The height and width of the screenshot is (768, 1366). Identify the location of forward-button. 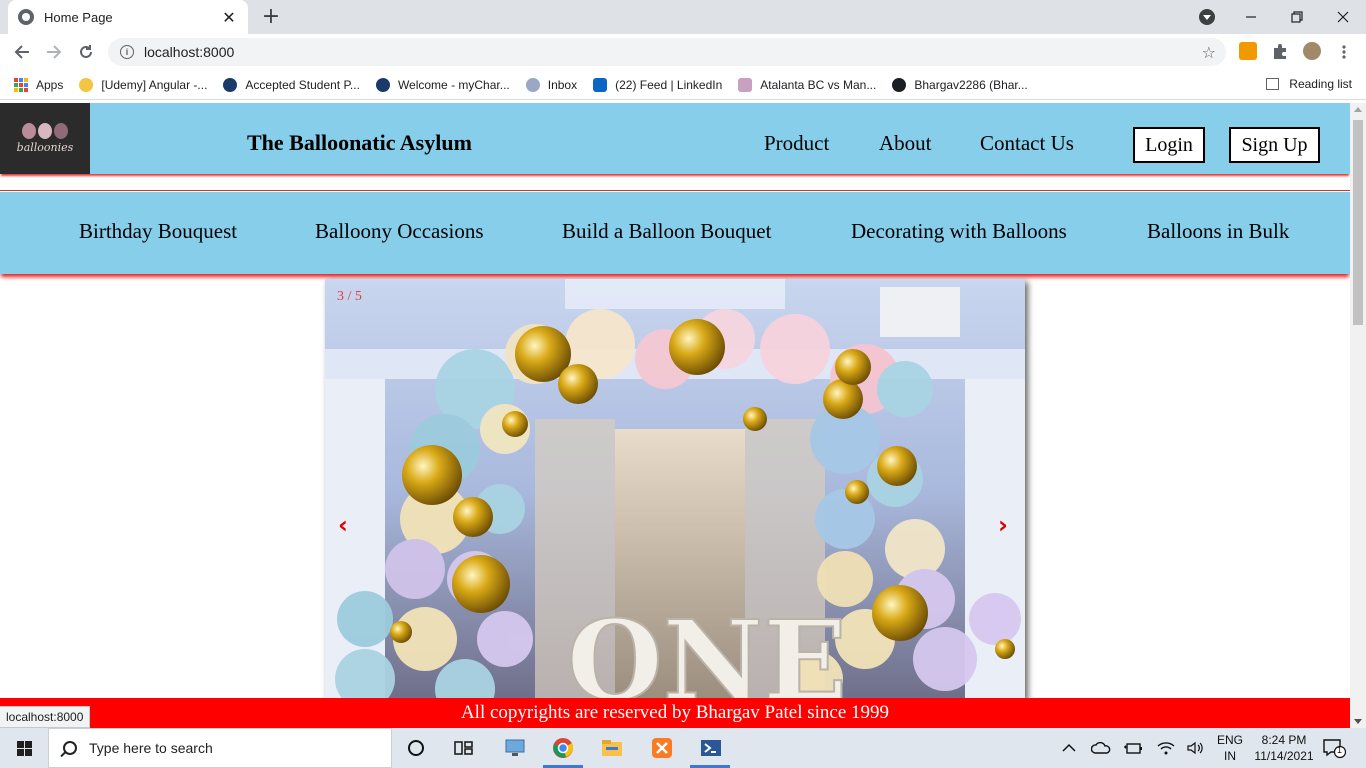
(54, 52).